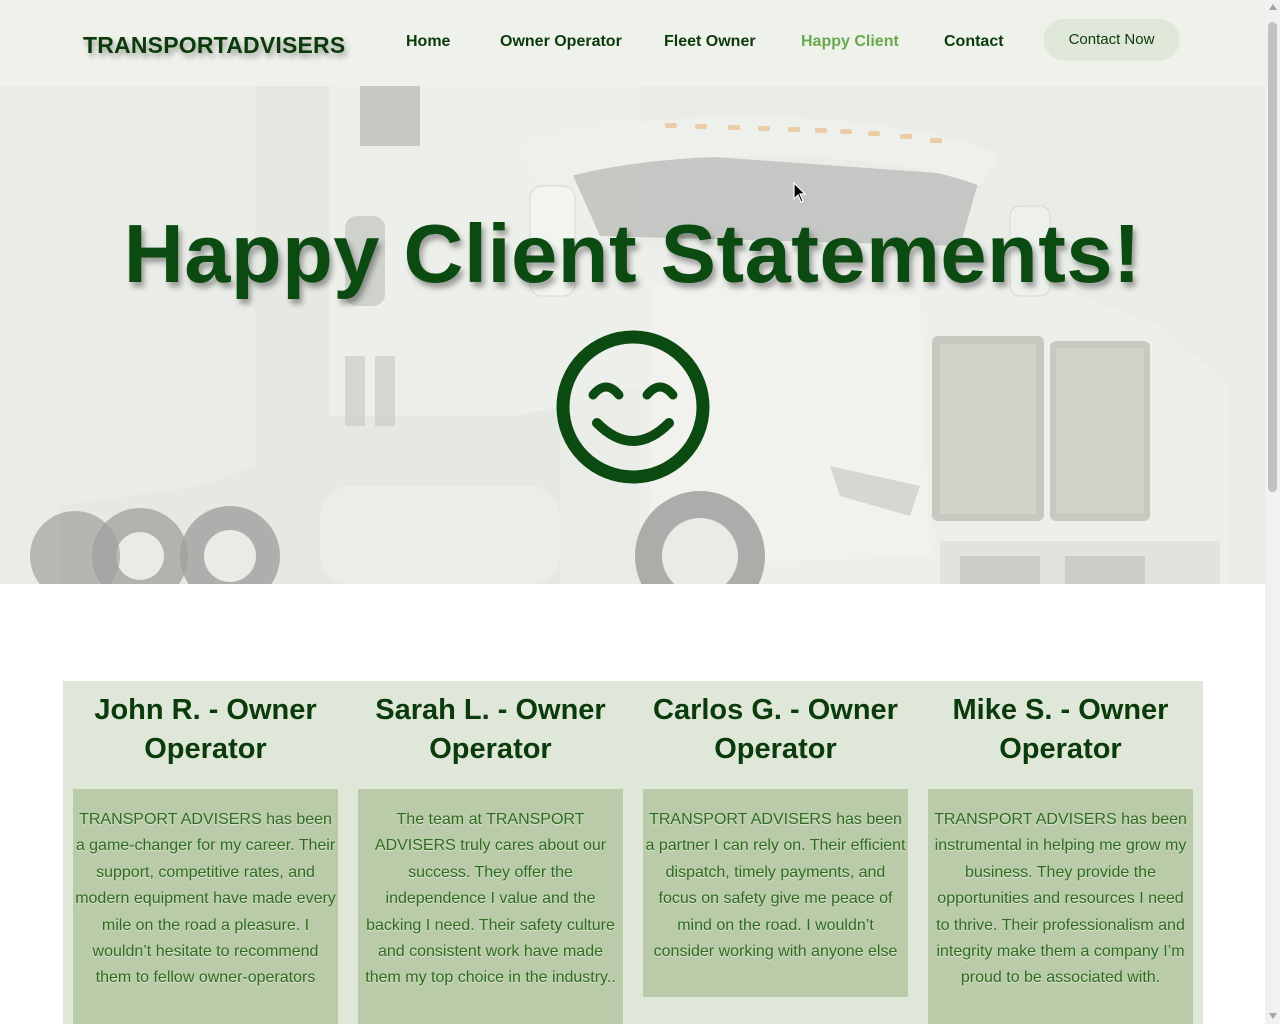 This screenshot has width=1280, height=1024. What do you see at coordinates (1272, 257) in the screenshot?
I see `scrollbar-thumb` at bounding box center [1272, 257].